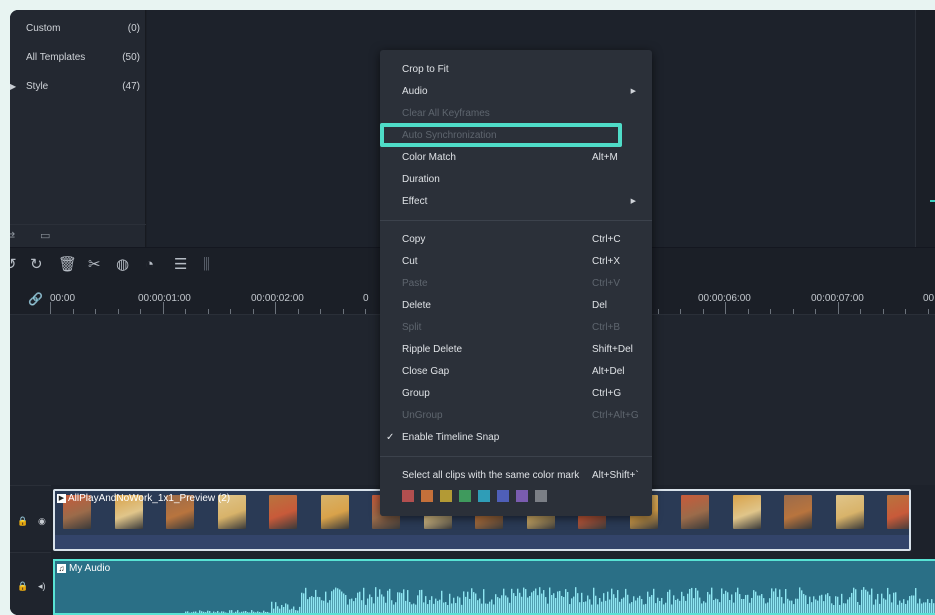 Image resolution: width=935 pixels, height=615 pixels. What do you see at coordinates (520, 415) in the screenshot?
I see `menu-item-ungroup: UnGroup Ctrl+Alt+G` at bounding box center [520, 415].